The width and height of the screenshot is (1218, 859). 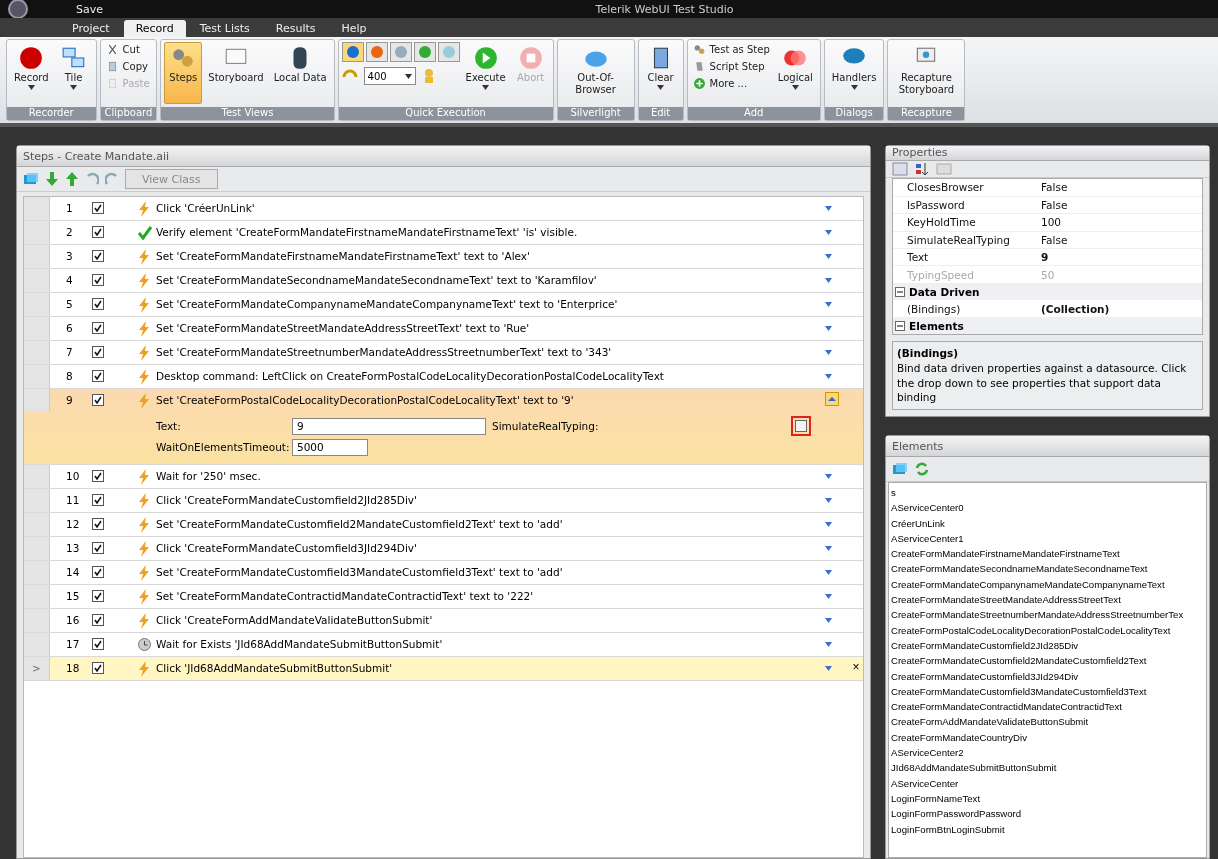 I want to click on element-item: AServiceCenter0, so click(x=1048, y=508).